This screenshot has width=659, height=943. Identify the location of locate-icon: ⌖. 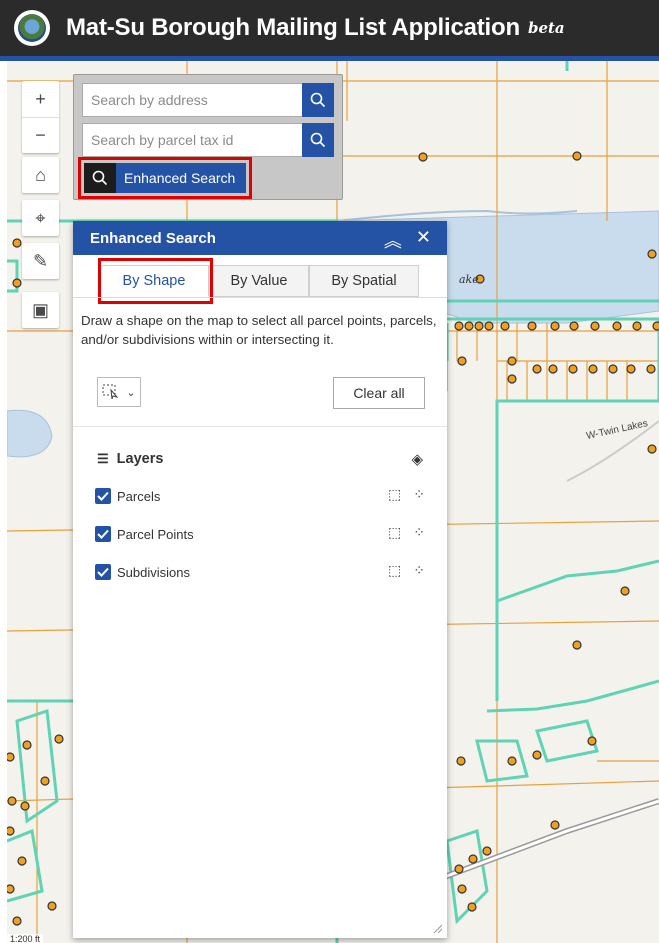
(40, 217).